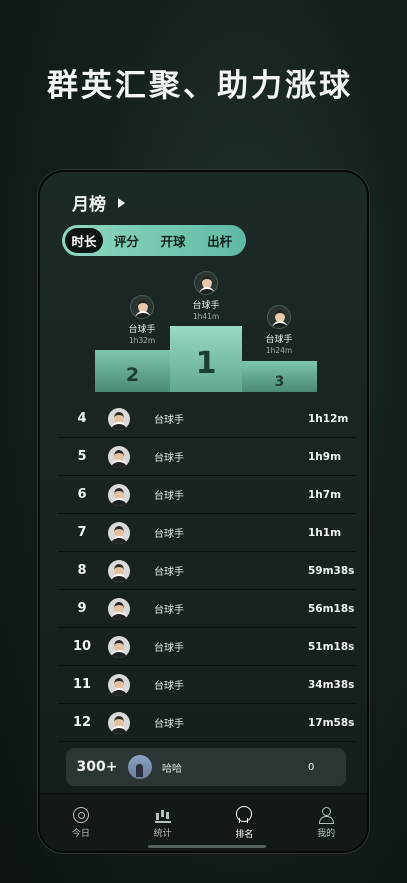 The width and height of the screenshot is (407, 883). Describe the element at coordinates (84, 240) in the screenshot. I see `tab-duration: 时长` at that location.